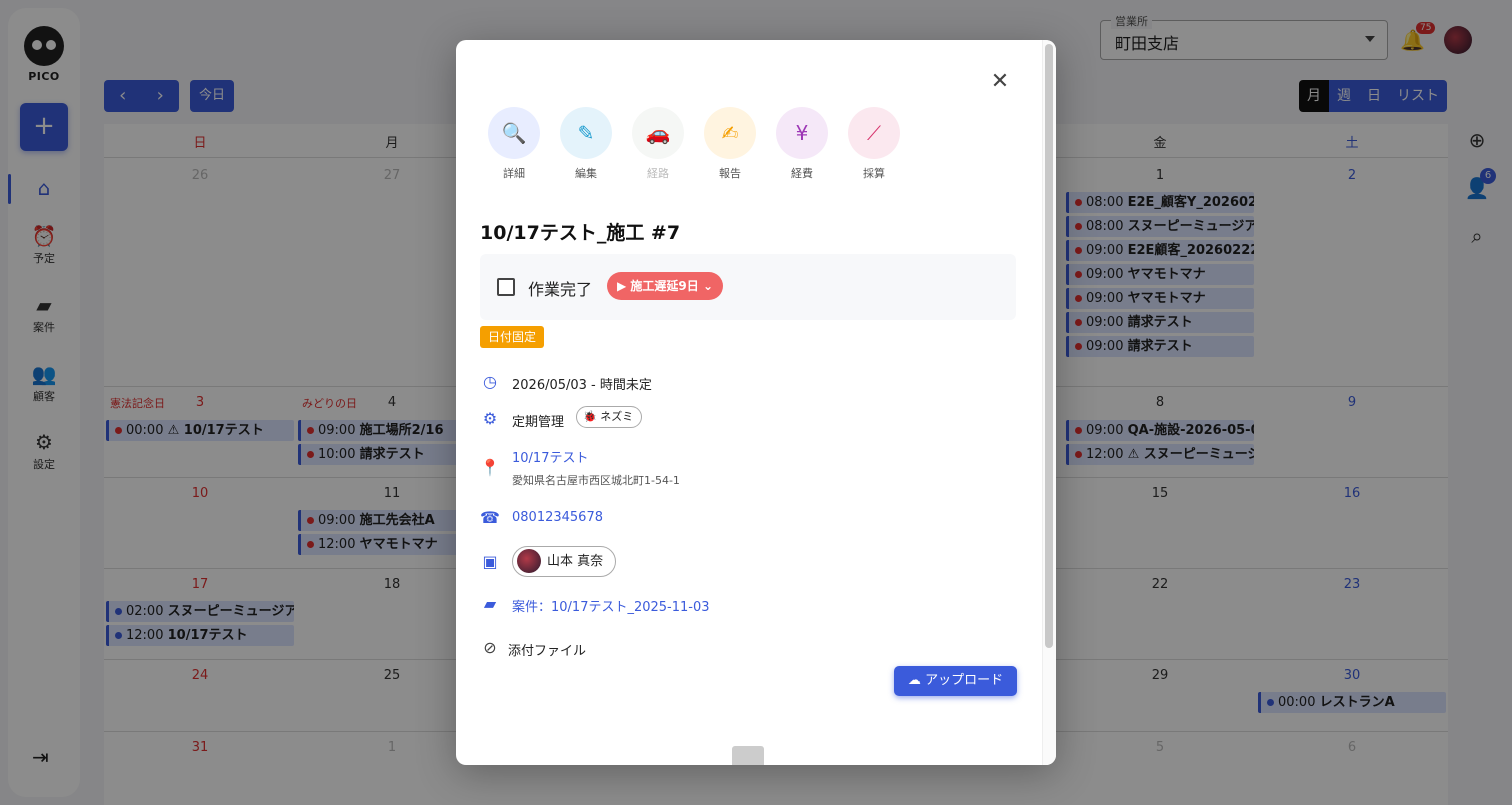  What do you see at coordinates (1000, 82) in the screenshot?
I see `close-icon: ✕` at bounding box center [1000, 82].